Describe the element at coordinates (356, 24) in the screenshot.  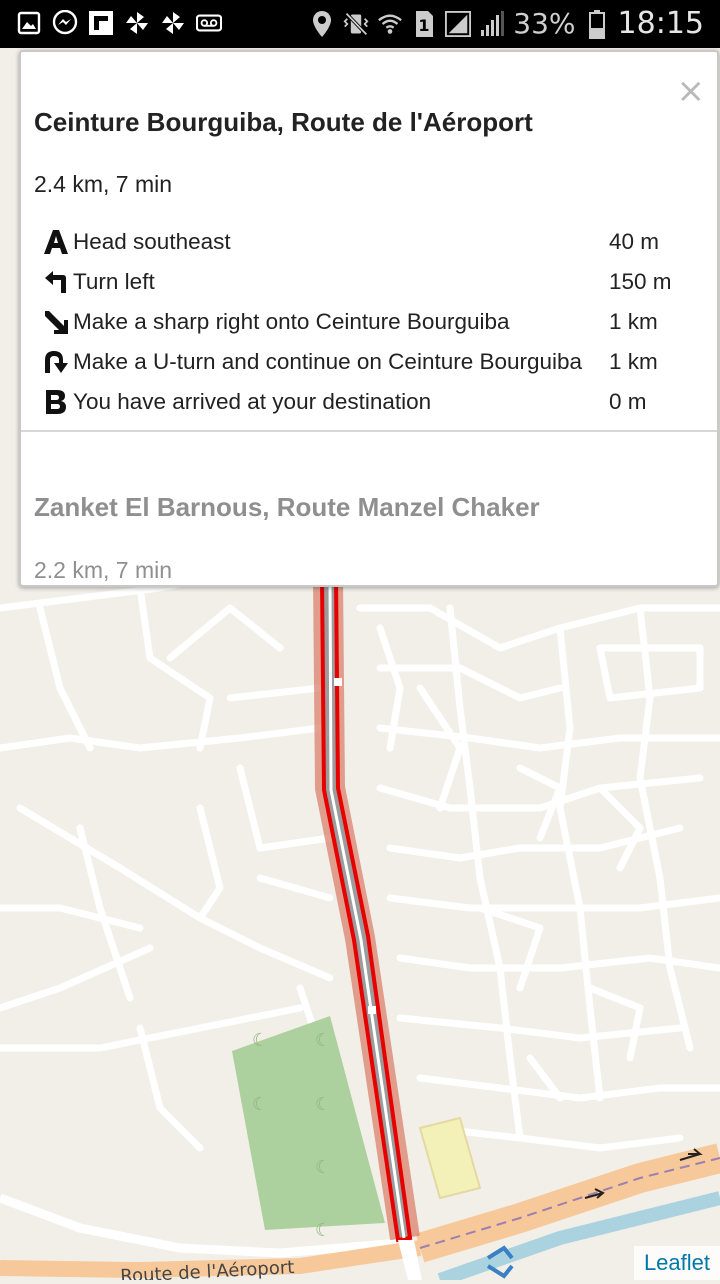
I see `vibrate-off-icon` at that location.